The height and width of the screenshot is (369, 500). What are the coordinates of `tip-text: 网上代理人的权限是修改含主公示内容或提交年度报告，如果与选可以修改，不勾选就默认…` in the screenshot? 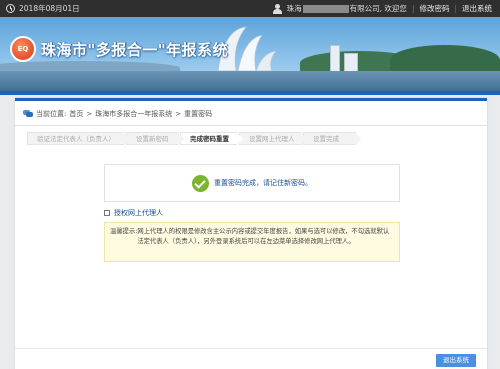 It's located at (263, 236).